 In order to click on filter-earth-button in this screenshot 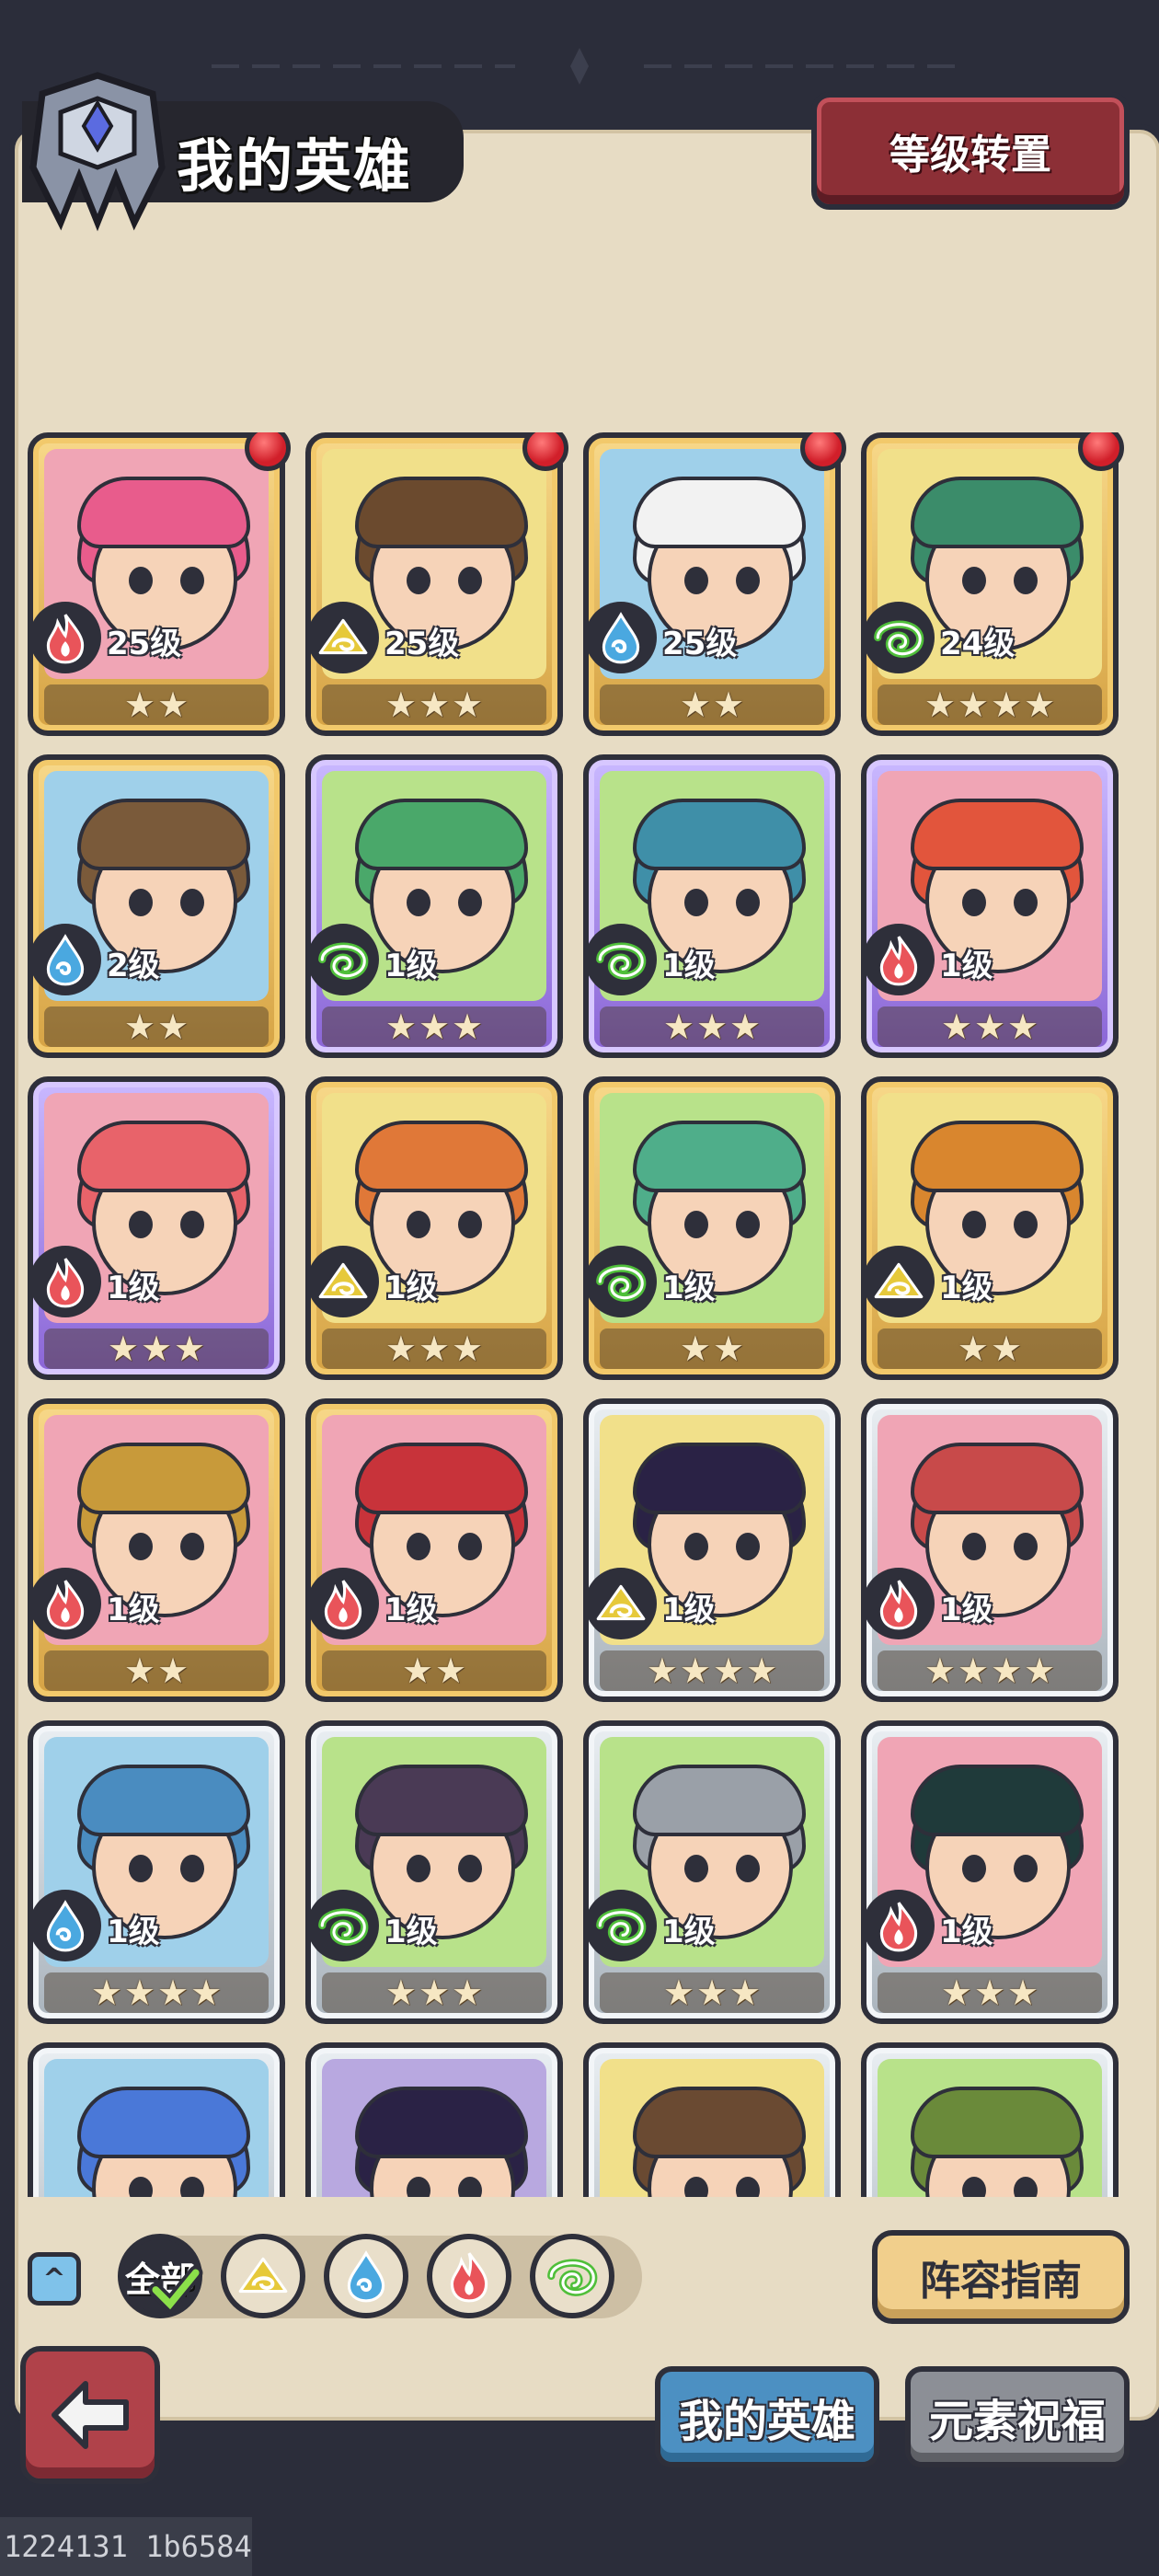, I will do `click(263, 2276)`.